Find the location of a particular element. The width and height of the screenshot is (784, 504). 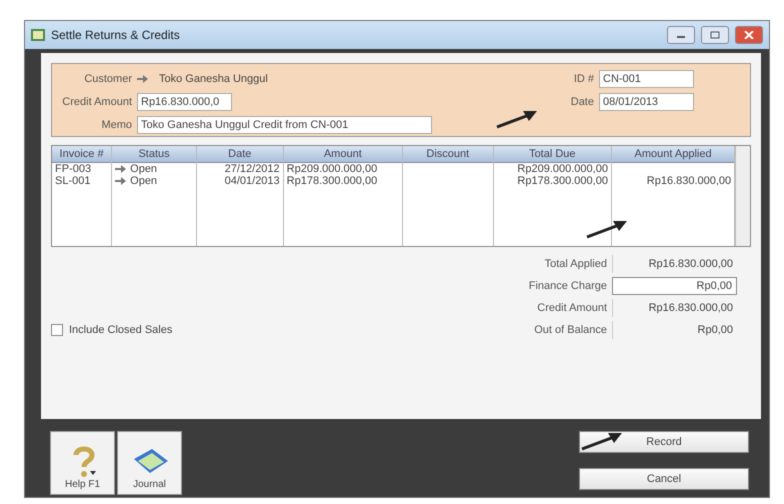

column-header: Amount is located at coordinates (343, 154).